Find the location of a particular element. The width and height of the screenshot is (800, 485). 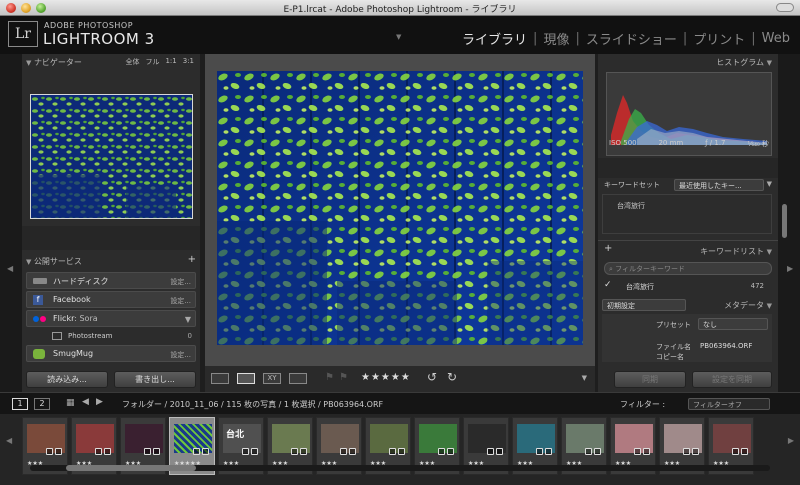

grid-mode-icon: ▦ is located at coordinates (70, 403).